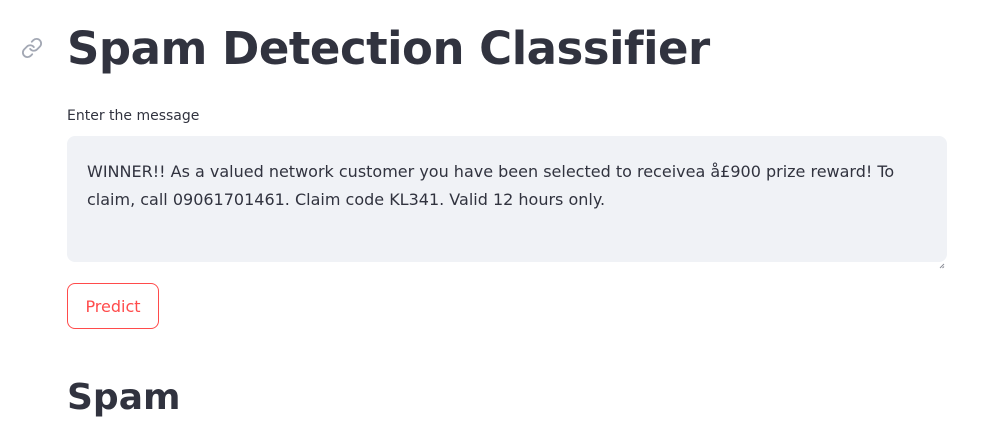 The width and height of the screenshot is (993, 430). Describe the element at coordinates (133, 116) in the screenshot. I see `message-field-label: Enter the message` at that location.